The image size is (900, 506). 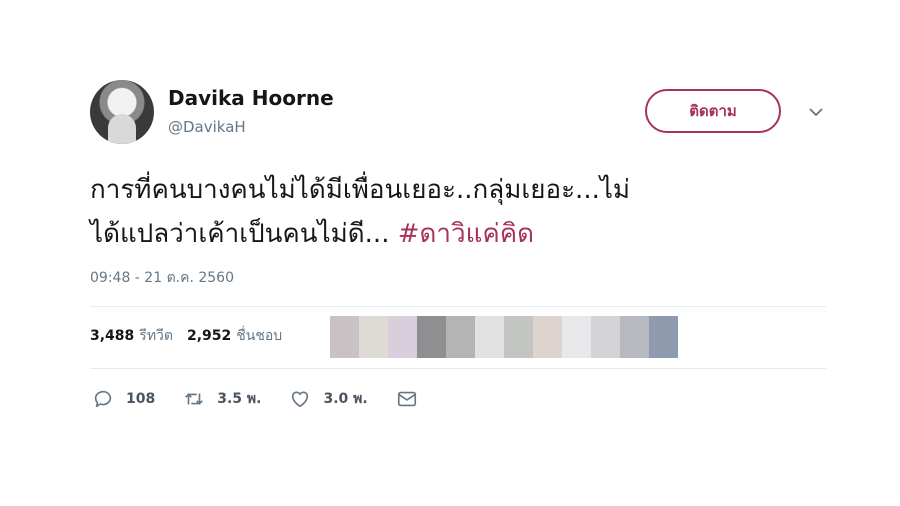 I want to click on direct-message-button, so click(x=407, y=399).